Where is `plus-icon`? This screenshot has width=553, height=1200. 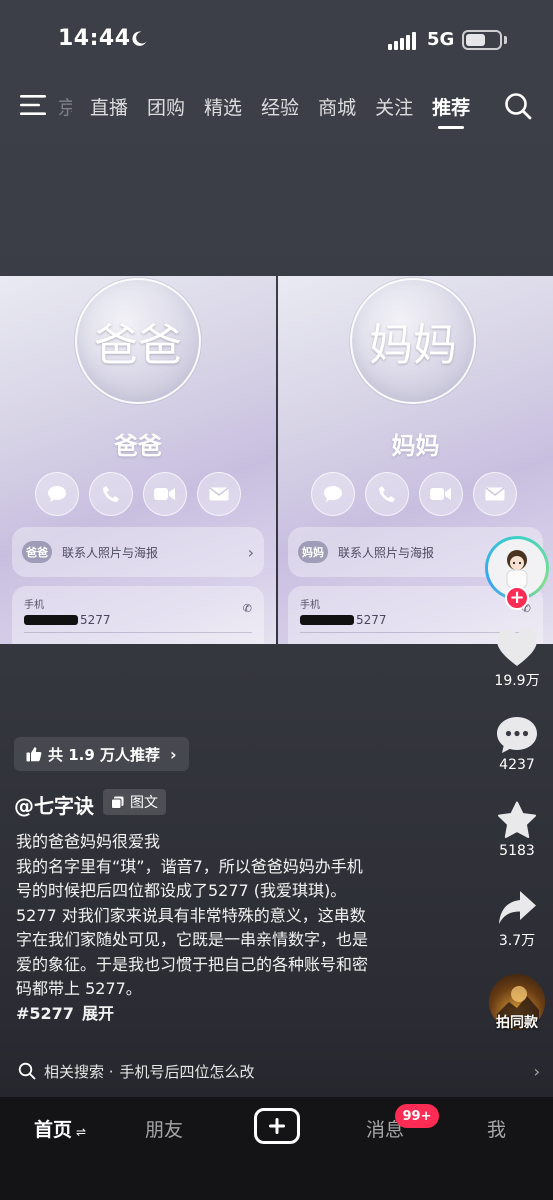
plus-icon is located at coordinates (277, 1126).